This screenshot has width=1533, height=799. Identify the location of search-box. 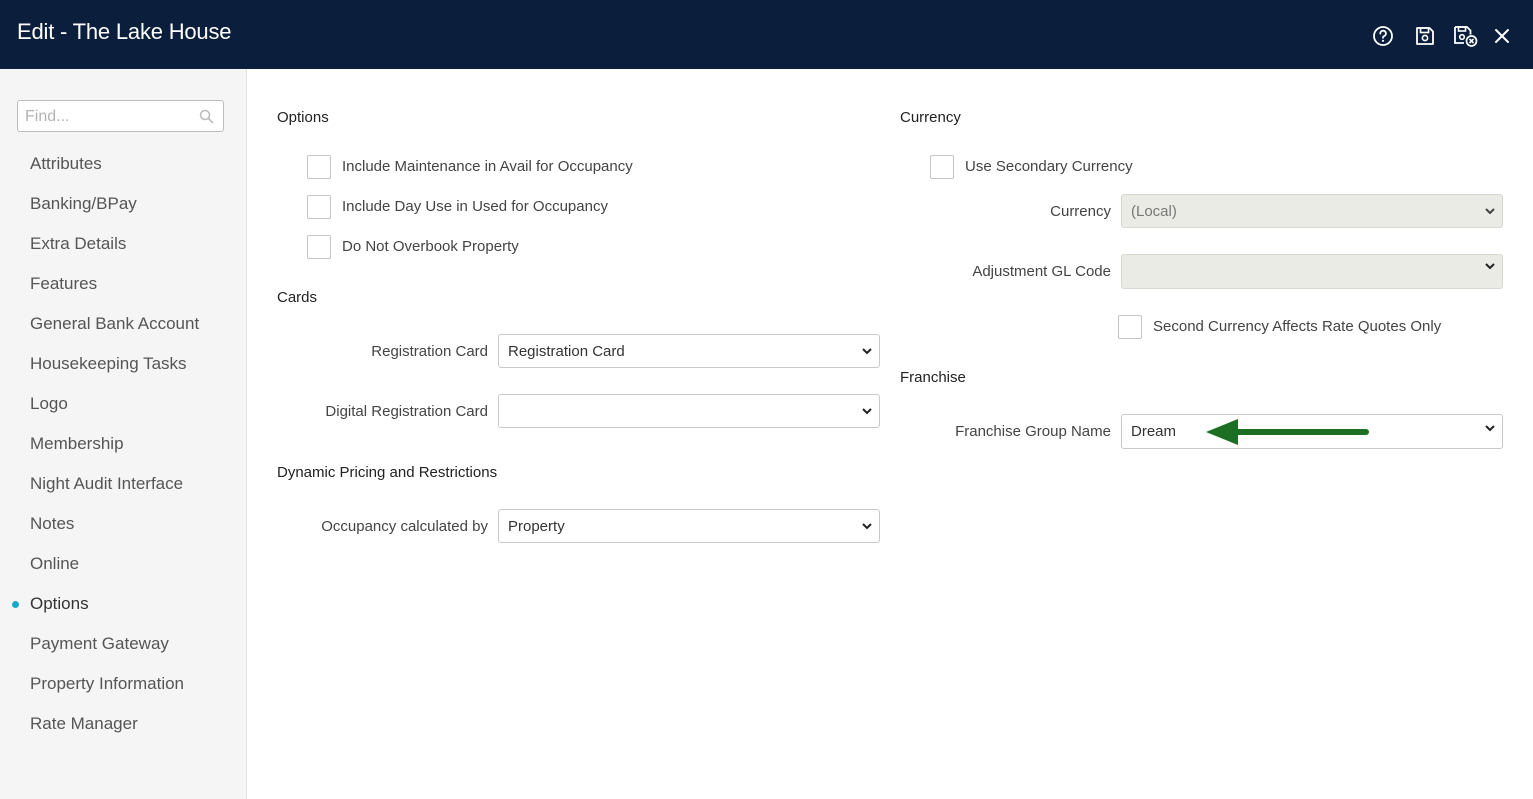
(120, 116).